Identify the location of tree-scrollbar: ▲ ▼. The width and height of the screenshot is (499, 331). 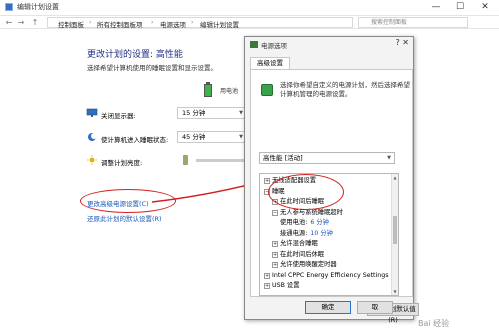
(394, 234).